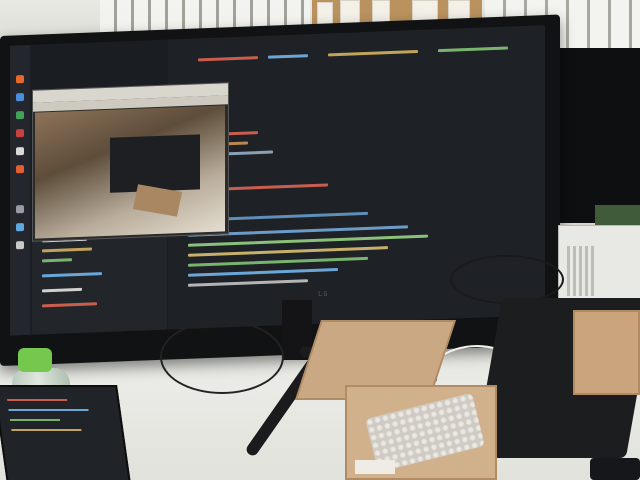 The height and width of the screenshot is (480, 640). What do you see at coordinates (599, 266) in the screenshot?
I see `power-supply-unit` at bounding box center [599, 266].